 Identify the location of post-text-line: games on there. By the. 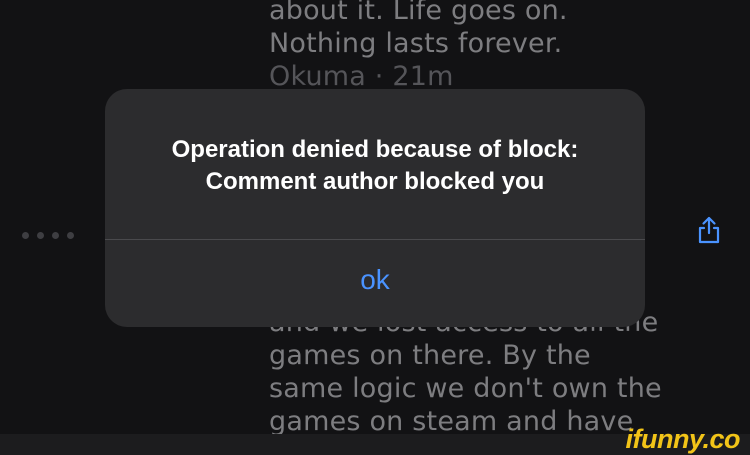
(430, 355).